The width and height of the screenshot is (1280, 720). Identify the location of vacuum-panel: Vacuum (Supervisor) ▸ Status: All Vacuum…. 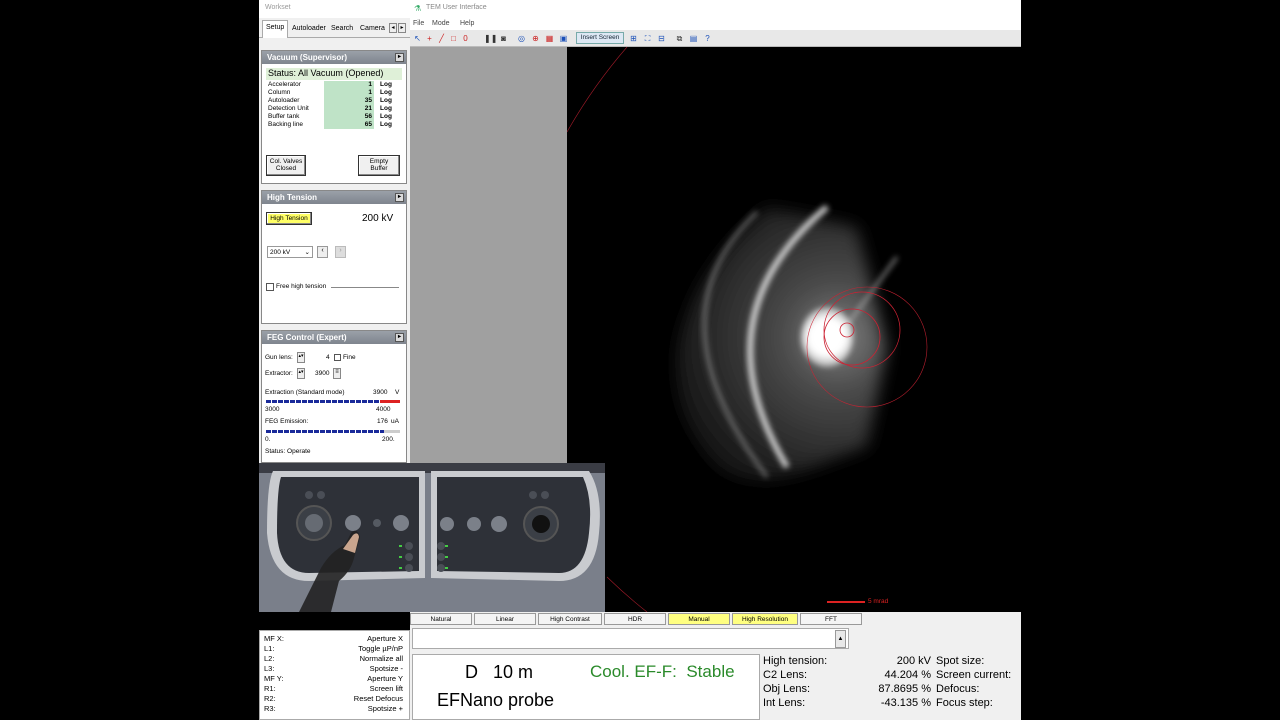
(334, 117).